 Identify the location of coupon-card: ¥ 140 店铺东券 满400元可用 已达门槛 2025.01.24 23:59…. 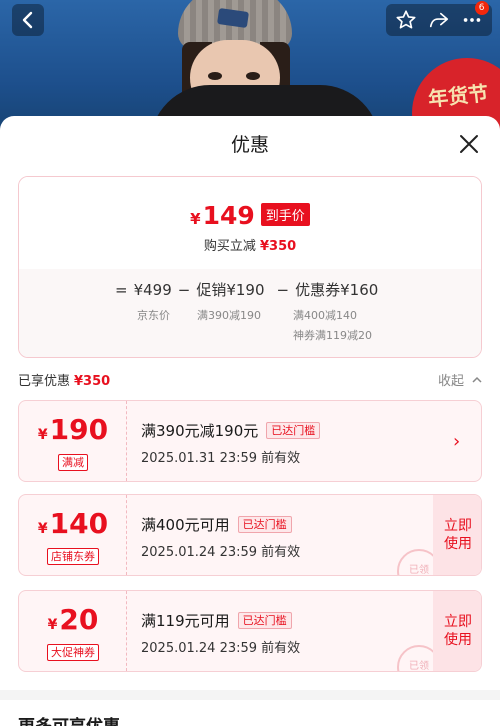
(250, 535).